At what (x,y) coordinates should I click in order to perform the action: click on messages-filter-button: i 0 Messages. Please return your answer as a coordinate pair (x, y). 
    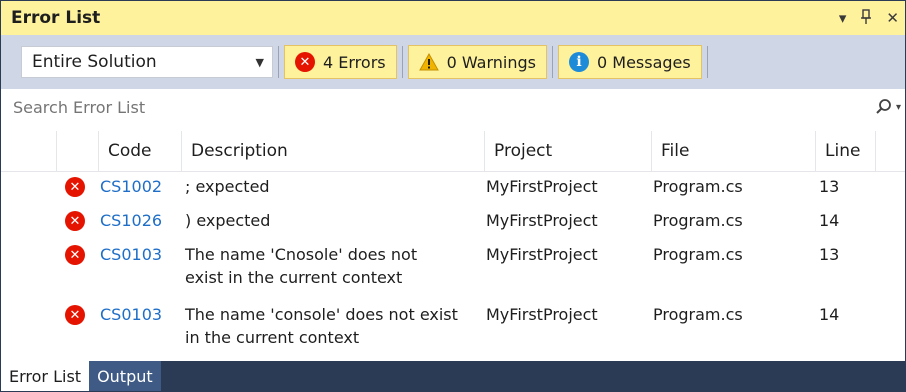
    Looking at the image, I should click on (630, 62).